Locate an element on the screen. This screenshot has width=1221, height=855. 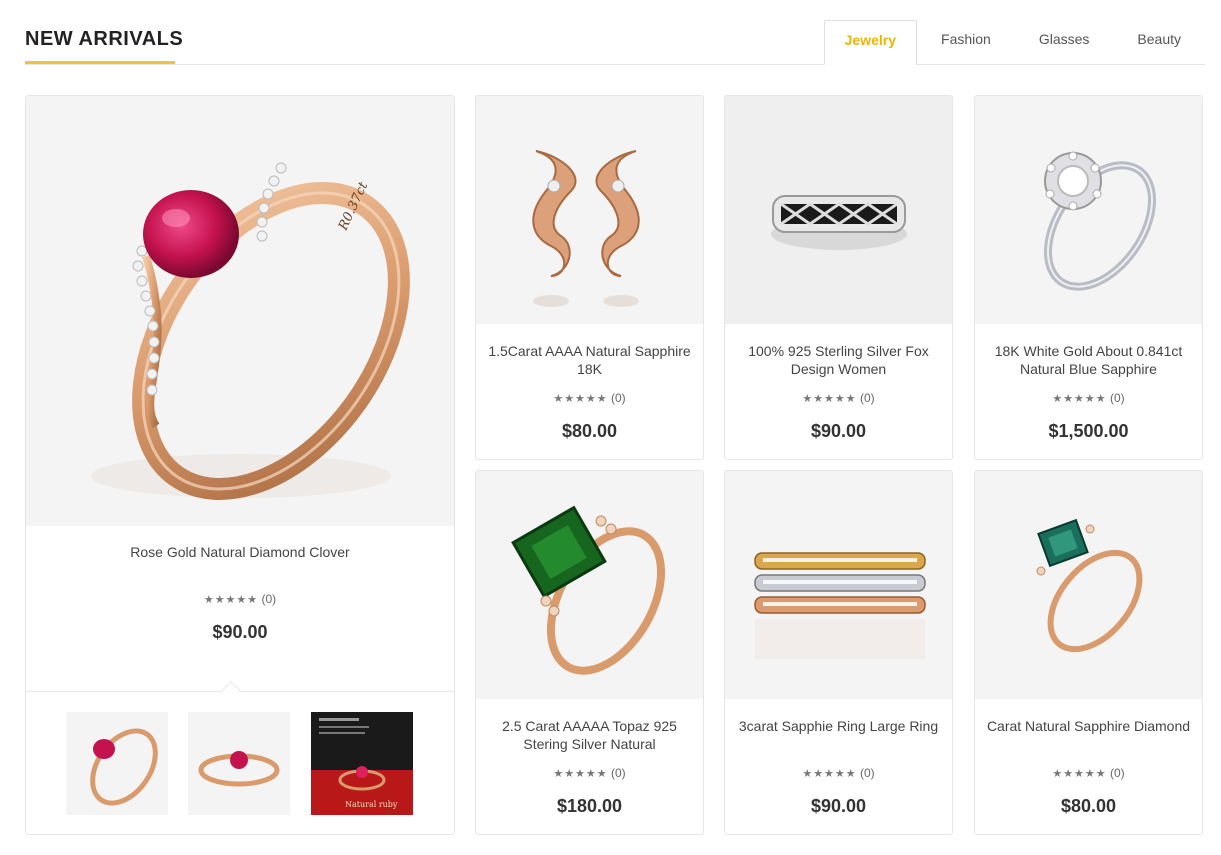
ruby-ring-thumb-icon is located at coordinates (124, 767).